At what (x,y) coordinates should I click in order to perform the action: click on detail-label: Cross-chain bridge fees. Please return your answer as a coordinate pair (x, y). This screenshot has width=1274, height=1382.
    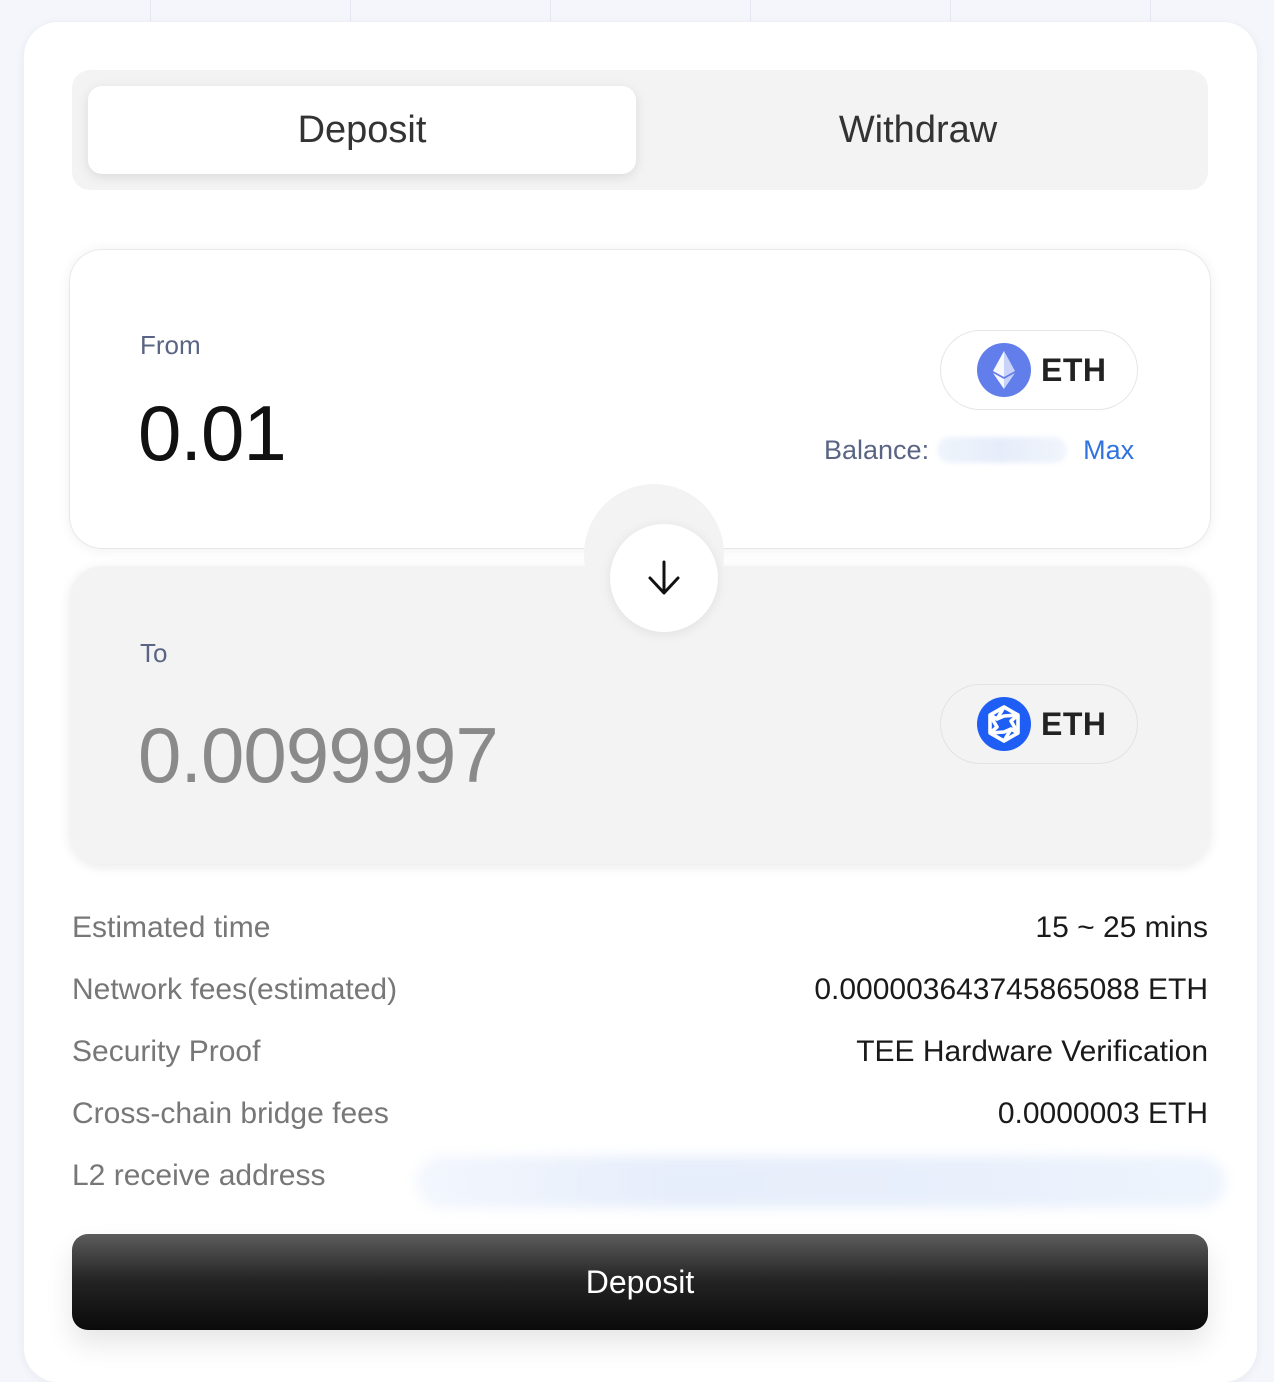
    Looking at the image, I should click on (230, 1113).